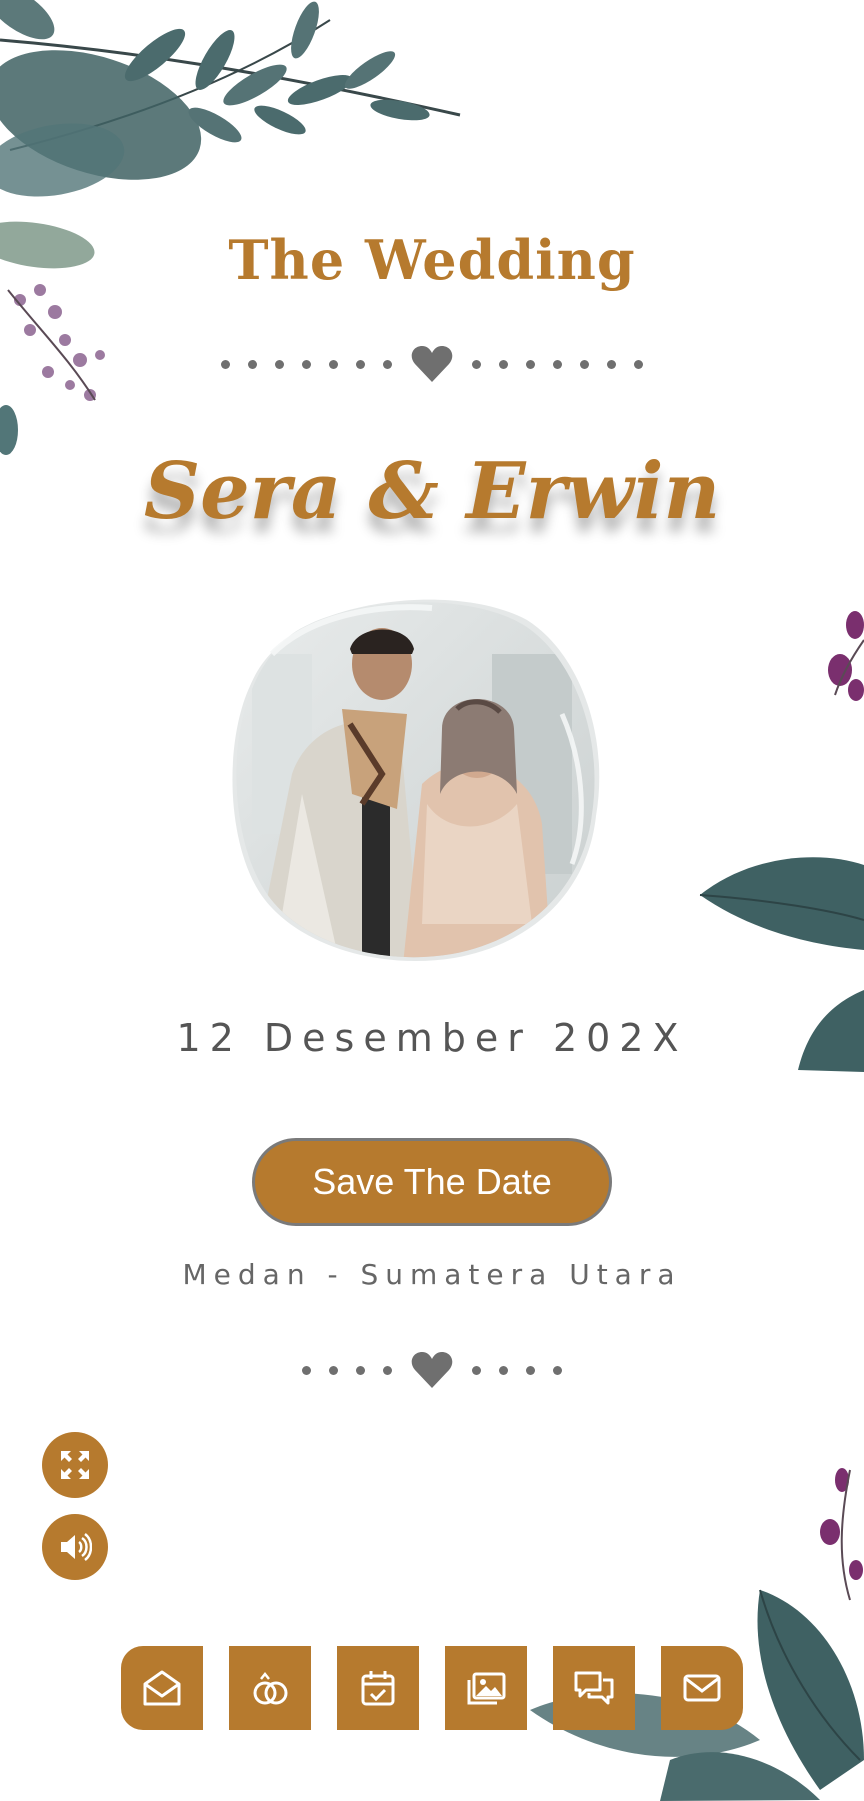 The width and height of the screenshot is (864, 1801). Describe the element at coordinates (432, 1688) in the screenshot. I see `bottom-nav` at that location.